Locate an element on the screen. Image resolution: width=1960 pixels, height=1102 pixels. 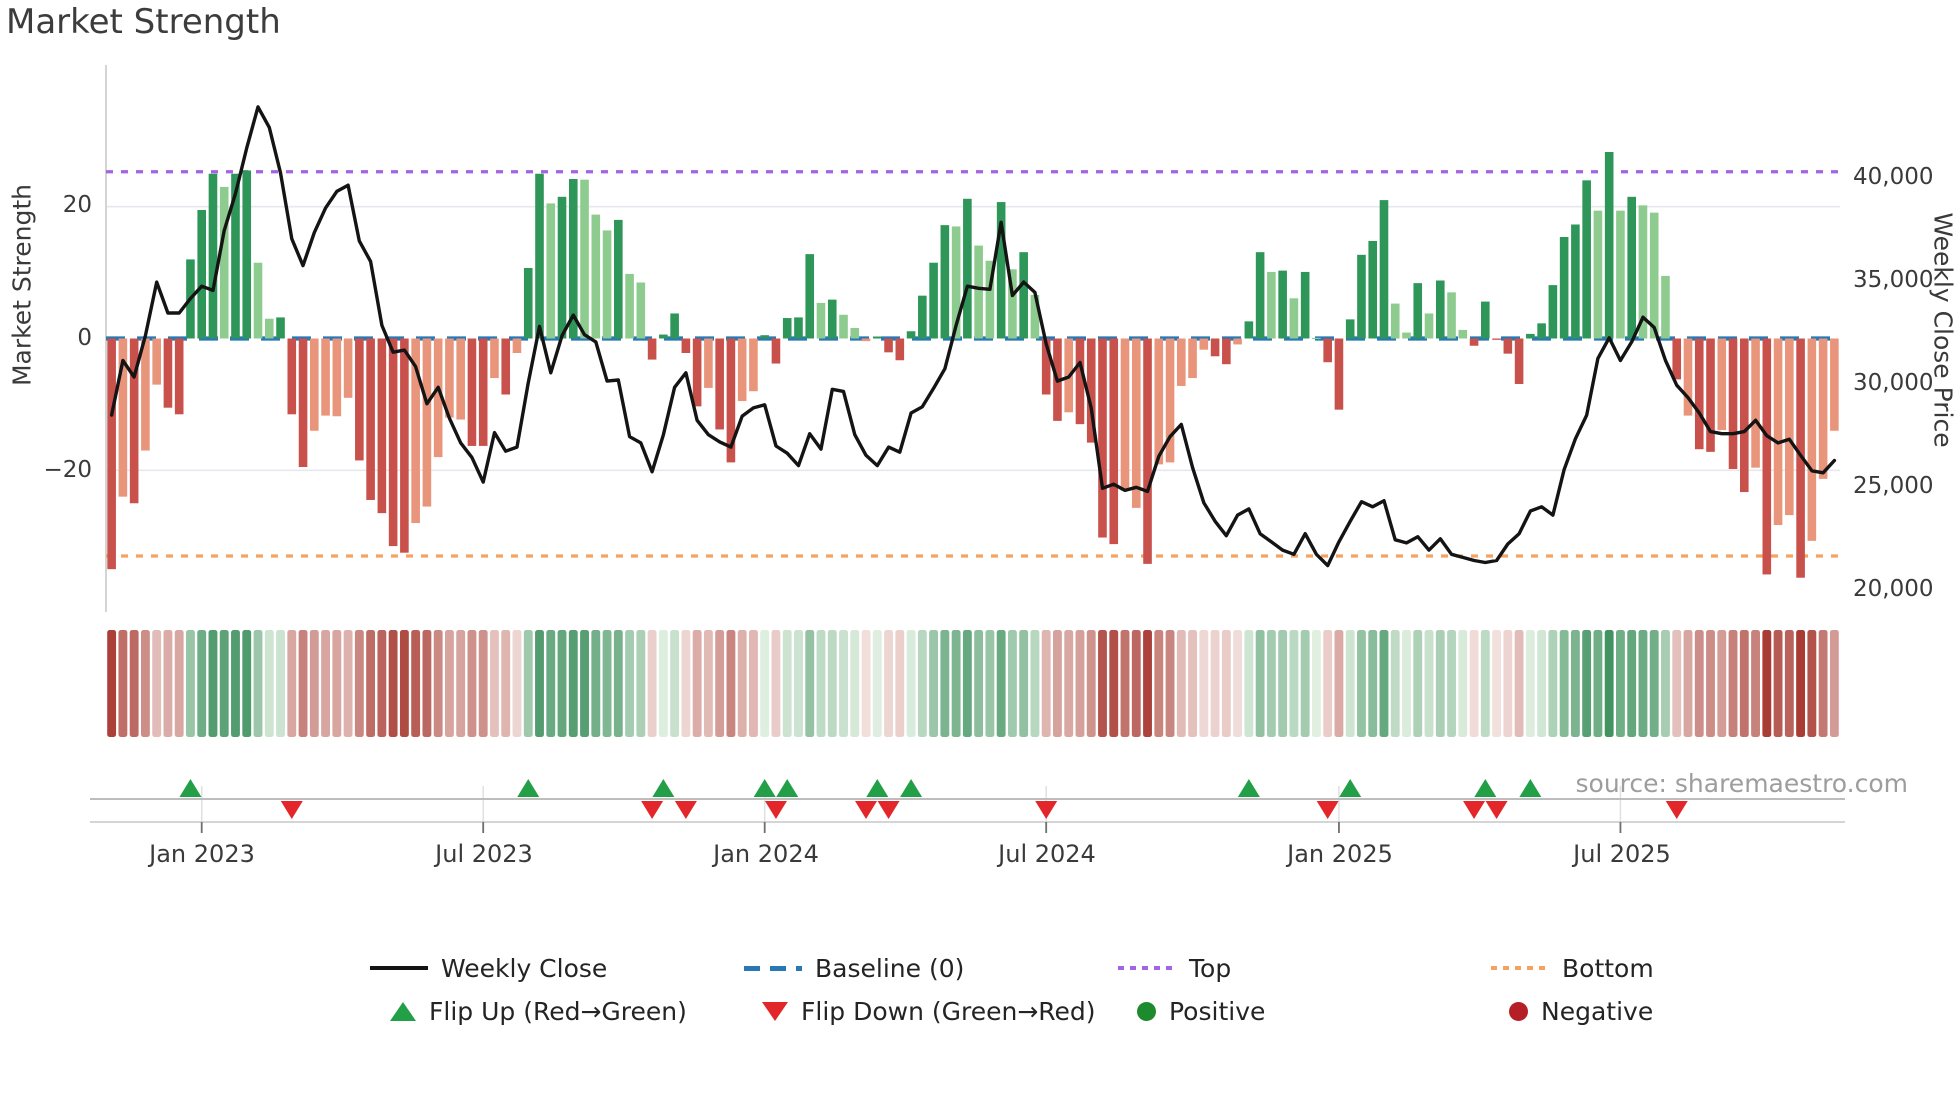
left-tick-neg20: −20 is located at coordinates (67, 470).